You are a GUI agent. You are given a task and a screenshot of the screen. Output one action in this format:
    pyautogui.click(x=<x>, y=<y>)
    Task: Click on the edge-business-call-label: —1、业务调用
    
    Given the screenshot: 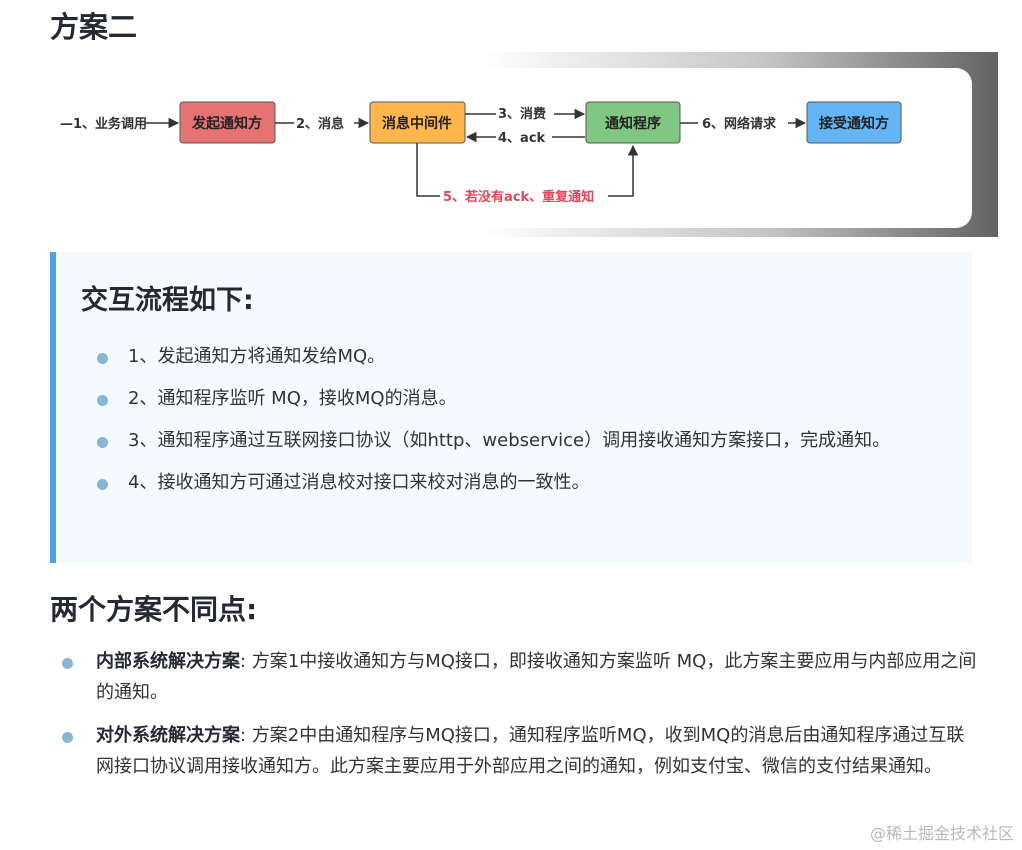 What is the action you would take?
    pyautogui.click(x=103, y=124)
    